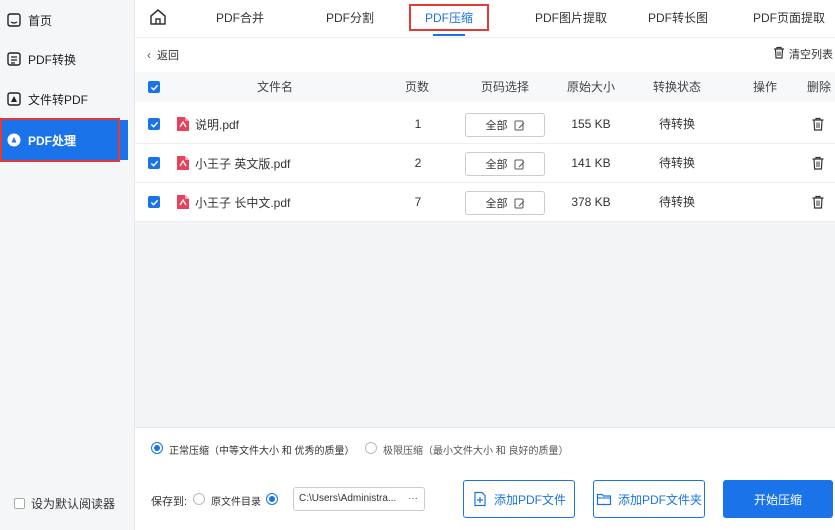 The height and width of the screenshot is (530, 835). I want to click on header-page-select: 页码选择, so click(504, 87).